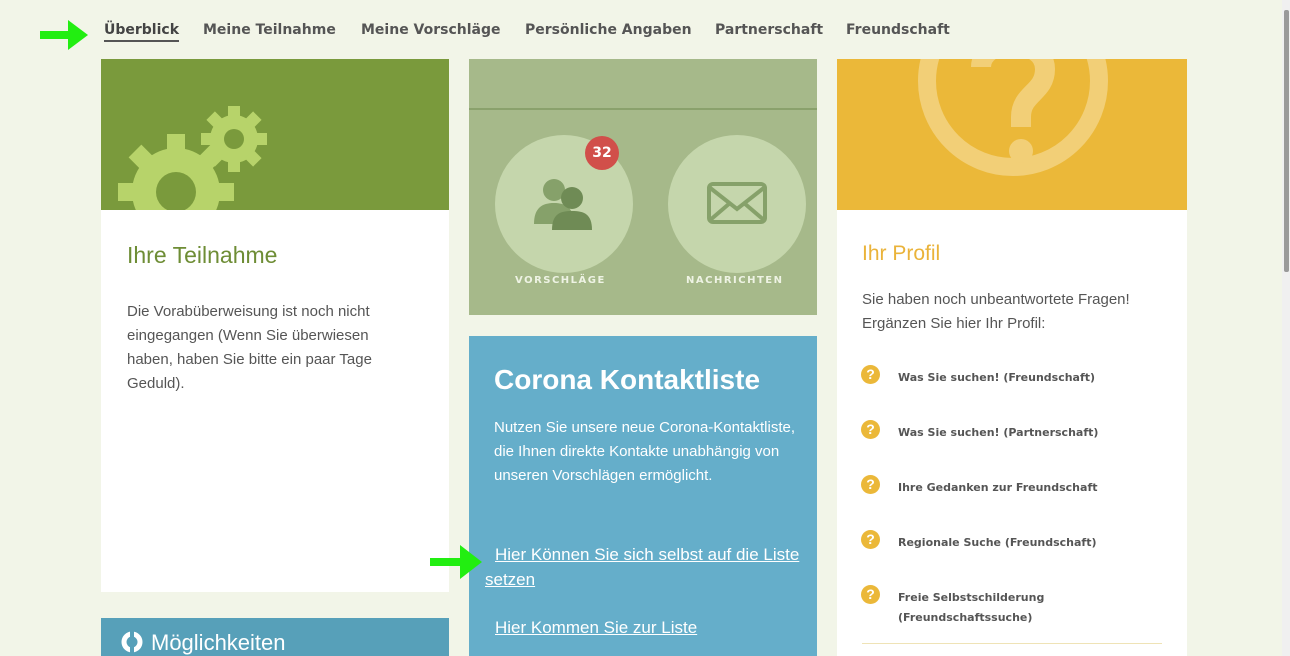 The image size is (1290, 656). What do you see at coordinates (769, 30) in the screenshot?
I see `nav-partnership: Partnerschaft` at bounding box center [769, 30].